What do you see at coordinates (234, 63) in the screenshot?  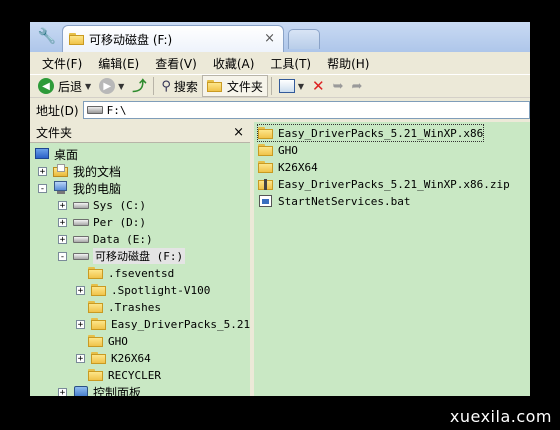 I see `menu-favorites: 收藏(A)` at bounding box center [234, 63].